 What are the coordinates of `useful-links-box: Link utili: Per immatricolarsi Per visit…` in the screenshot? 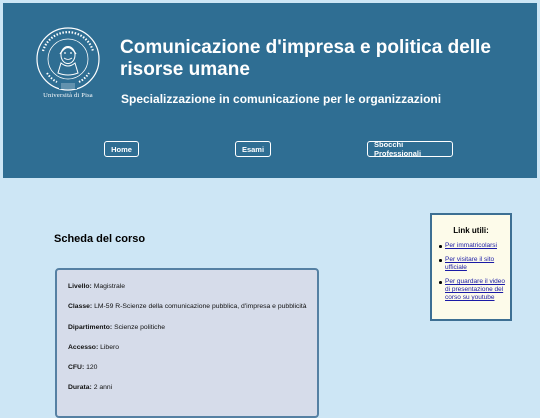 It's located at (471, 267).